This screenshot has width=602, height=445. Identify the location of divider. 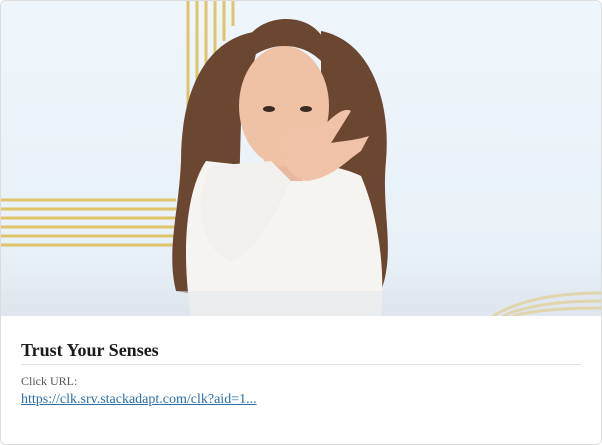
(301, 364).